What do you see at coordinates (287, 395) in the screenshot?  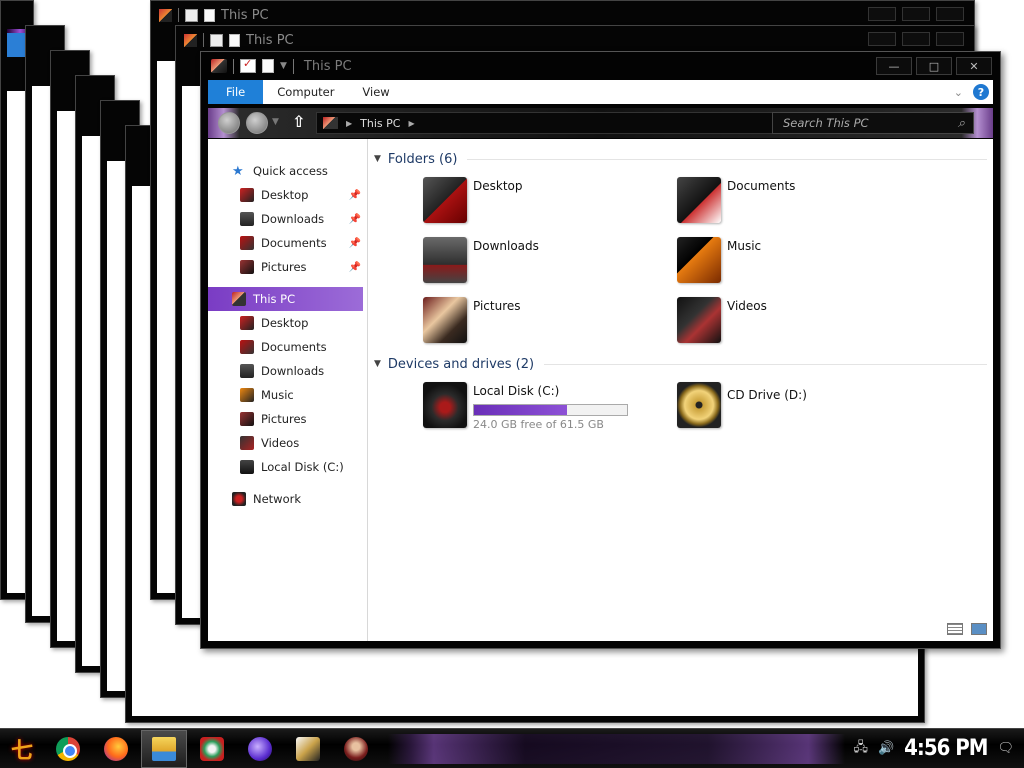 I see `nav-pc-music: Music` at bounding box center [287, 395].